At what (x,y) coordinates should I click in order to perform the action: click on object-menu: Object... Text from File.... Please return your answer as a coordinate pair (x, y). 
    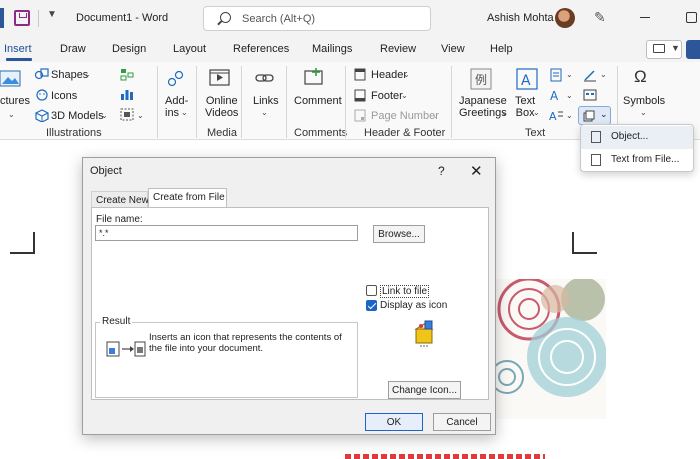
    Looking at the image, I should click on (637, 148).